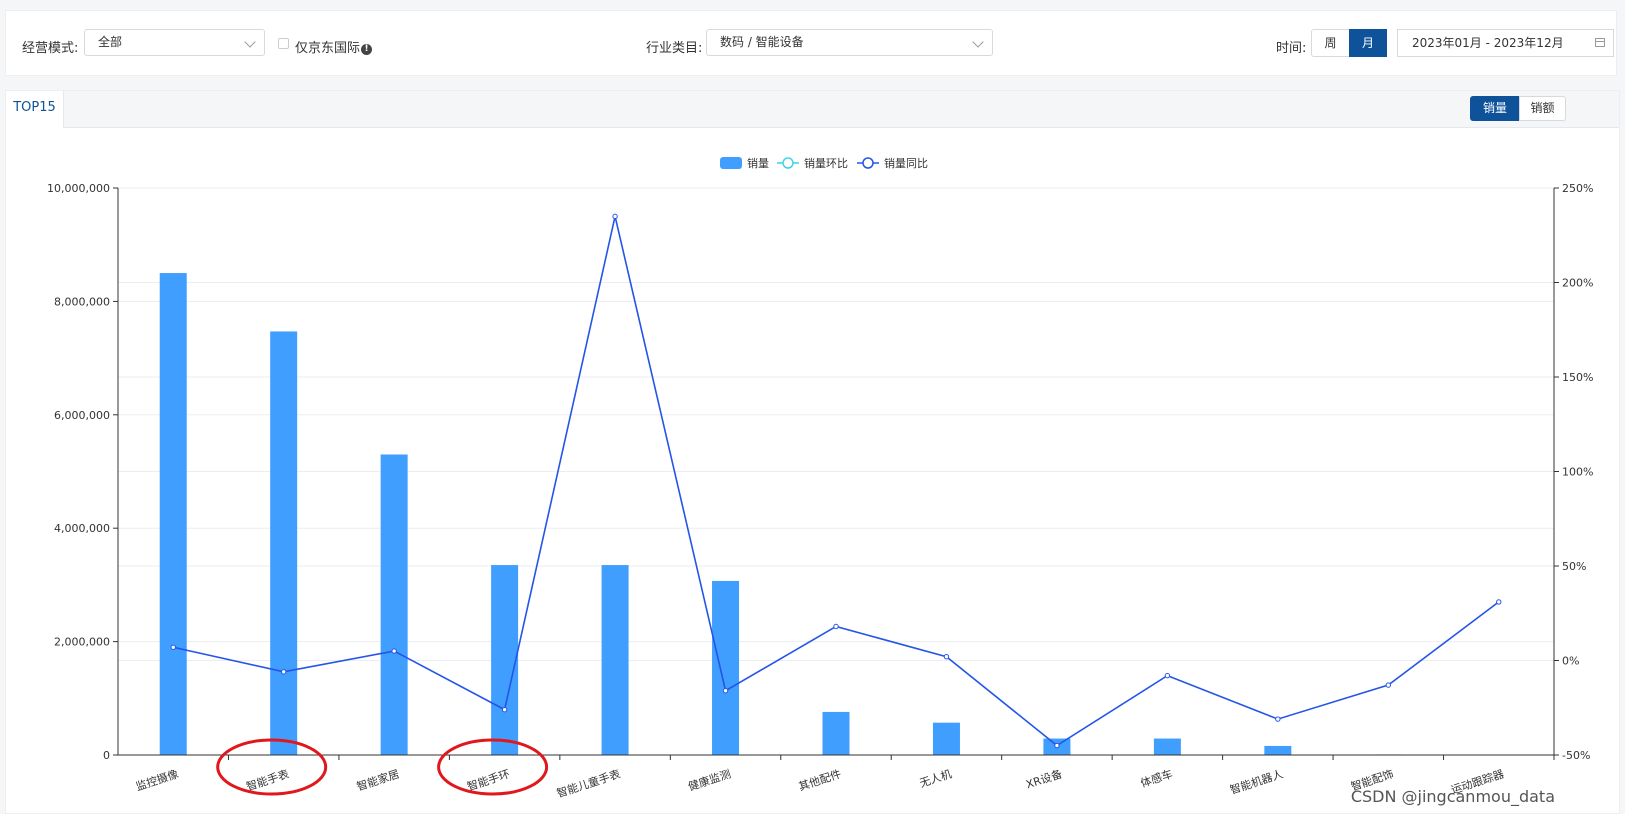  Describe the element at coordinates (1452, 796) in the screenshot. I see `watermark: CSDN @jingcanmou_data` at that location.